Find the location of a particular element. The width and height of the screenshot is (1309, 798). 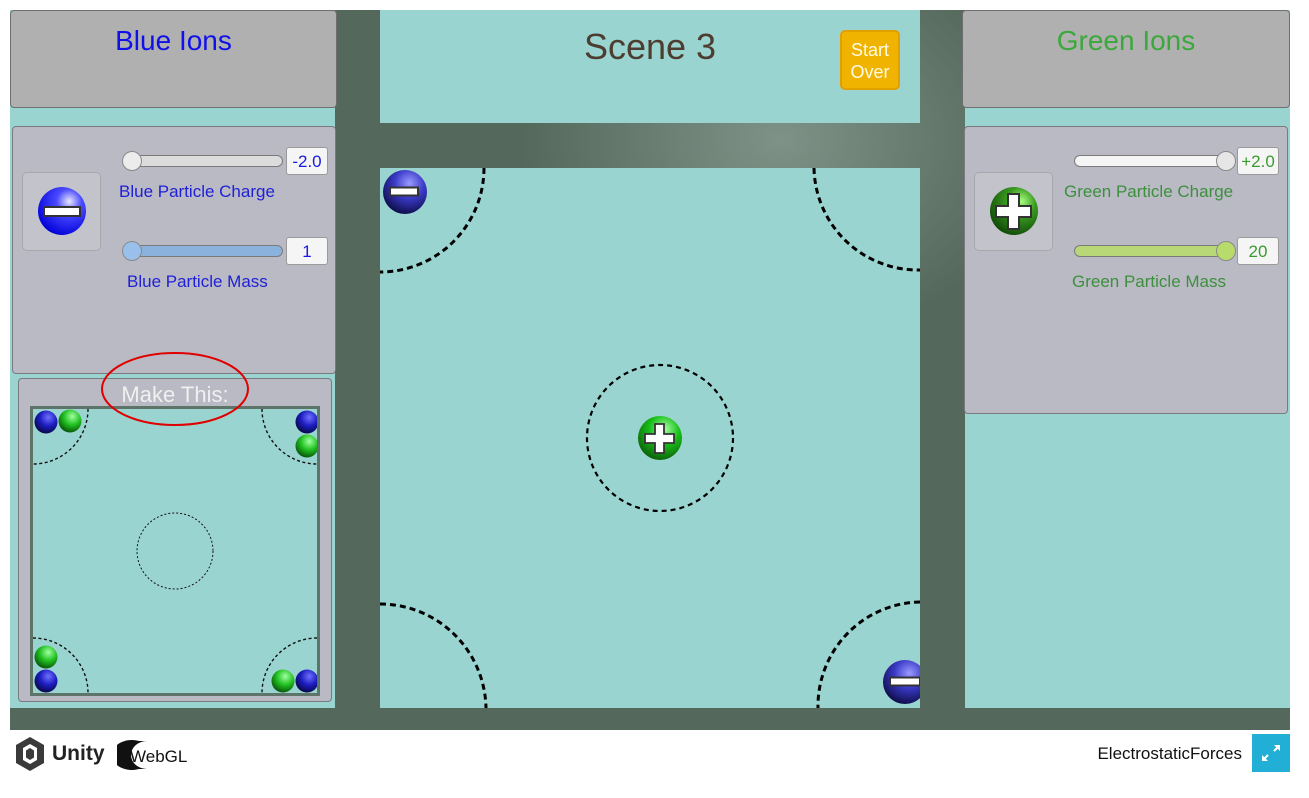

blue-ions-title: Blue Ions is located at coordinates (173, 40).